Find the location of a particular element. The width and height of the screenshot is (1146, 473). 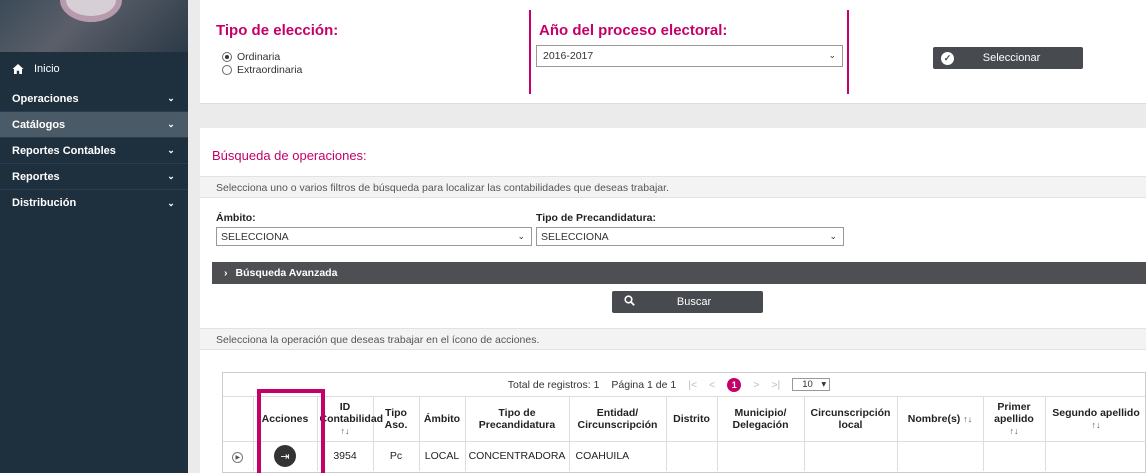

process-year-select: 2016-2017 ⌄ is located at coordinates (689, 56).